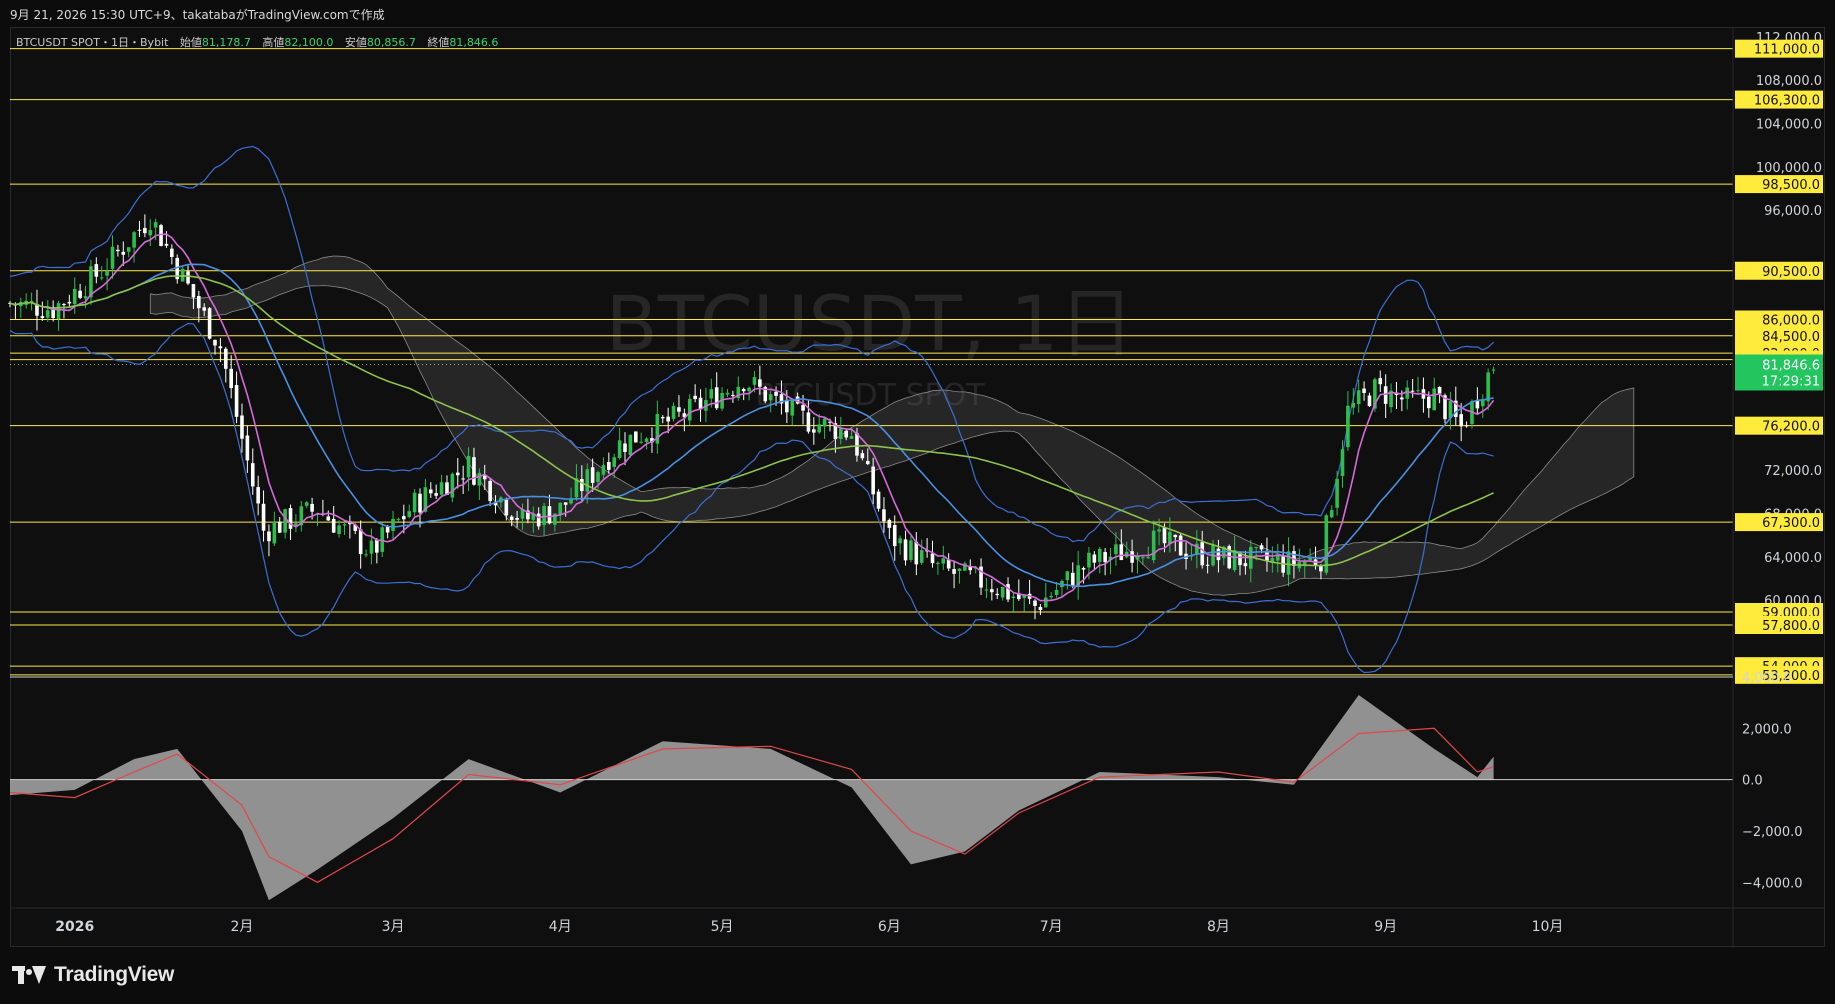 This screenshot has height=1004, width=1835. Describe the element at coordinates (1791, 185) in the screenshot. I see `level-tag-label: 98,500.0` at that location.